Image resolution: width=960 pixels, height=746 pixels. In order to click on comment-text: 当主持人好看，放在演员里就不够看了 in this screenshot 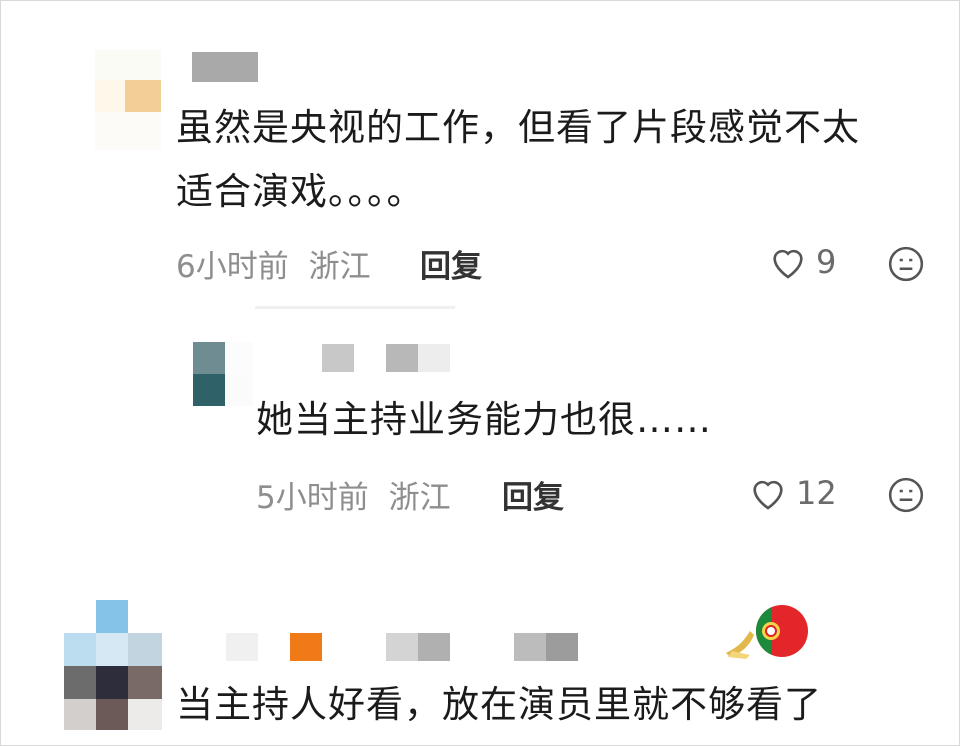, I will do `click(499, 704)`.